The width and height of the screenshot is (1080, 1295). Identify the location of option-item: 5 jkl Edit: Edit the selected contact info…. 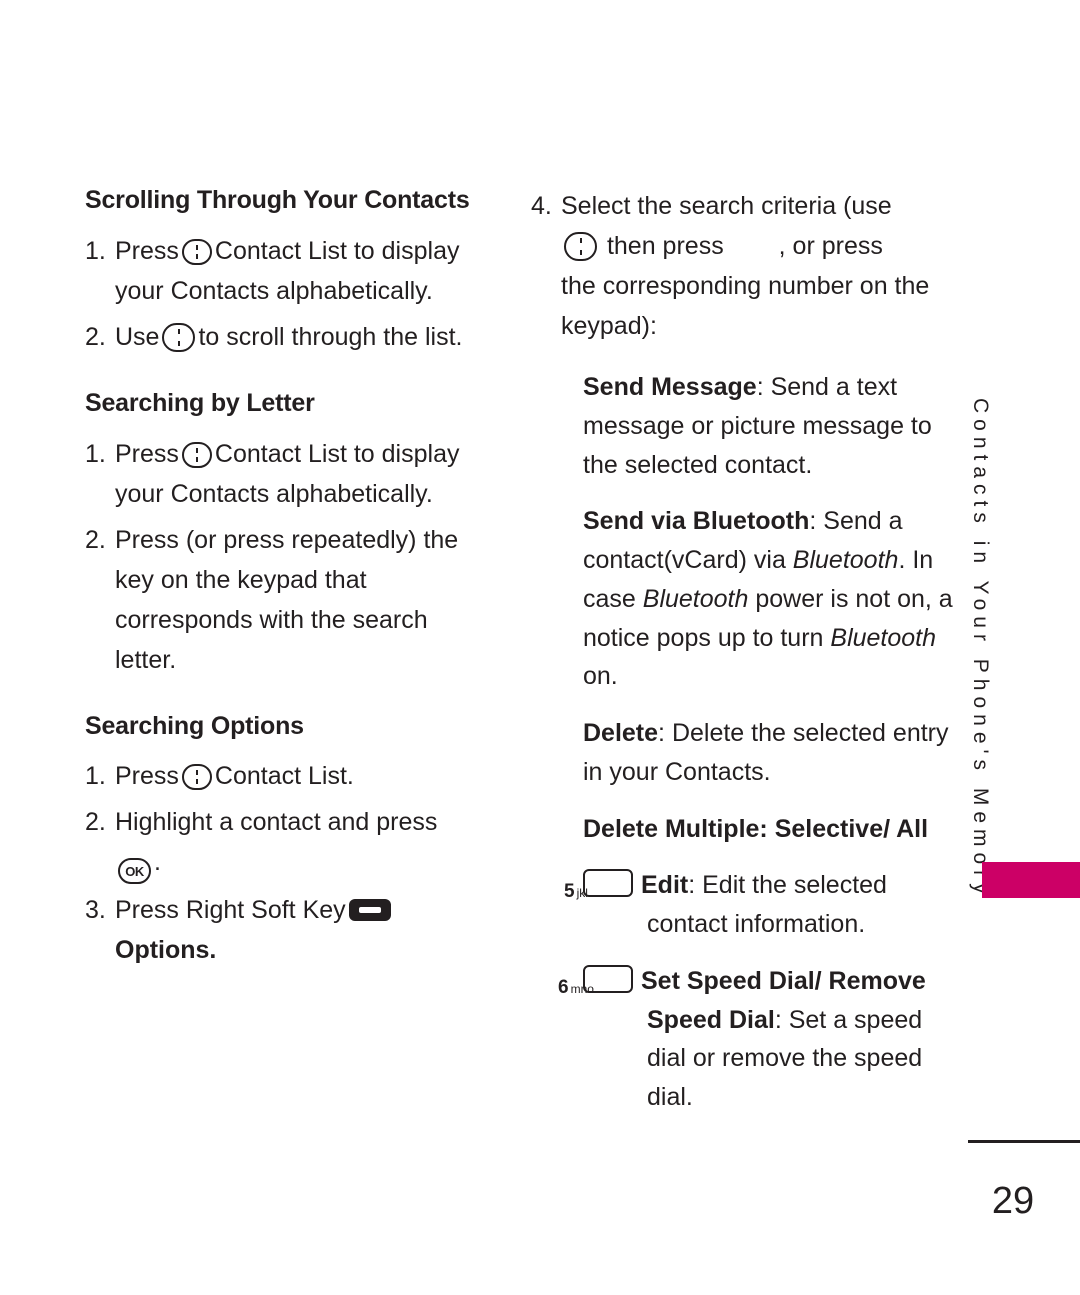
(758, 905).